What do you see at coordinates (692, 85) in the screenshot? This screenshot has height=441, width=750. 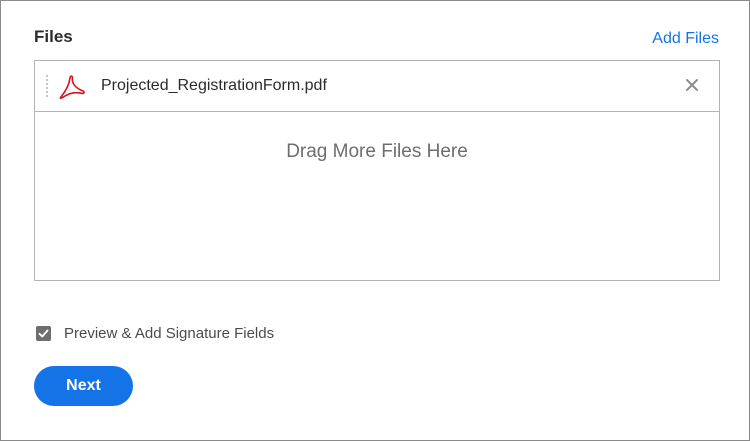 I see `close-icon` at bounding box center [692, 85].